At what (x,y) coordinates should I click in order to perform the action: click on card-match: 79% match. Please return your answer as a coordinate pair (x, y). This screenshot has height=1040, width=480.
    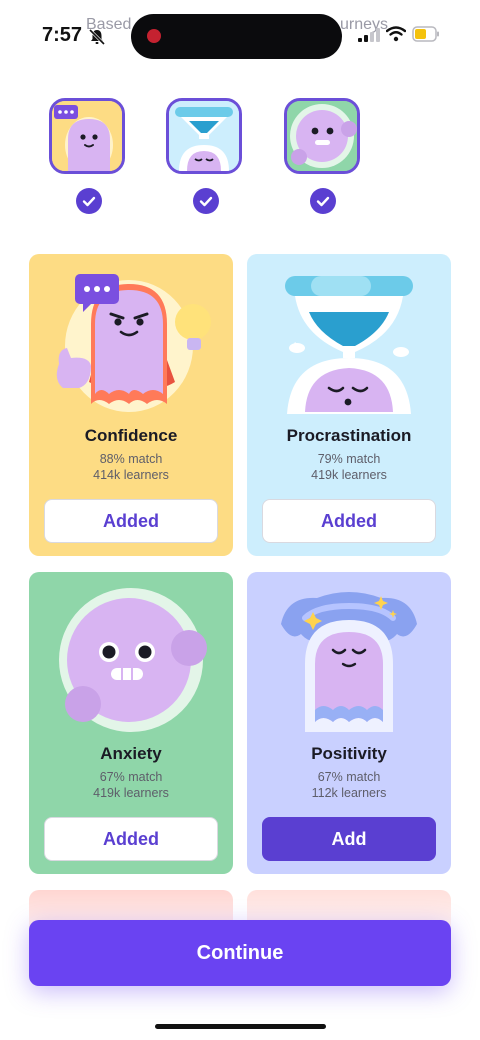
    Looking at the image, I should click on (349, 459).